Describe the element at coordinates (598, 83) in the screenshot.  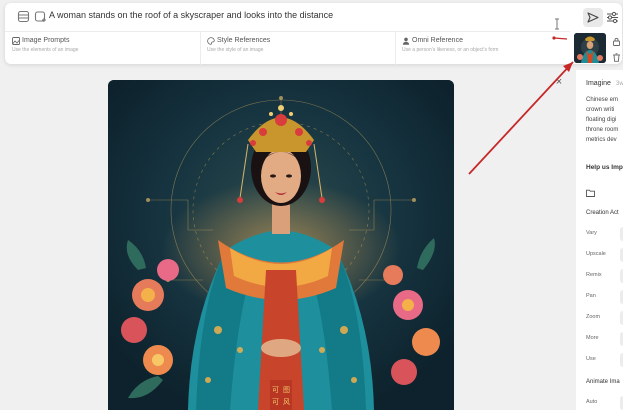
I see `details-title: Imagine` at that location.